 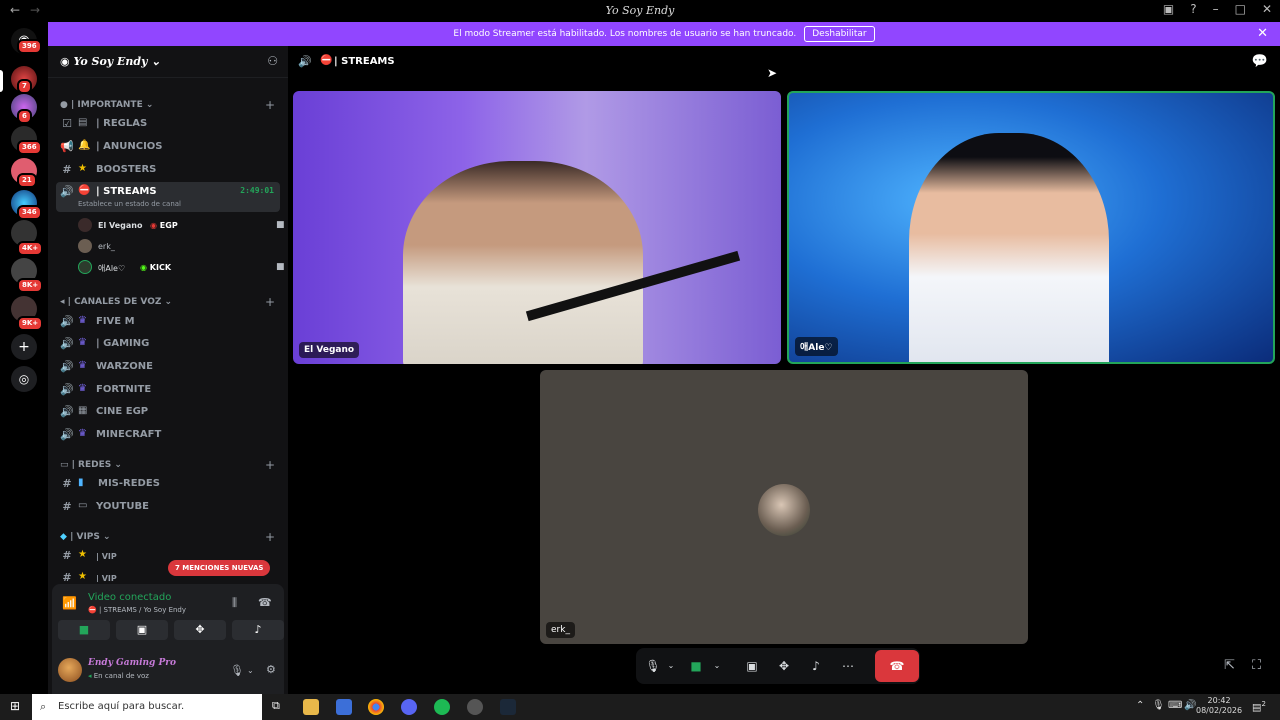 What do you see at coordinates (15, 706) in the screenshot?
I see `windows-start-icon: ⊞` at bounding box center [15, 706].